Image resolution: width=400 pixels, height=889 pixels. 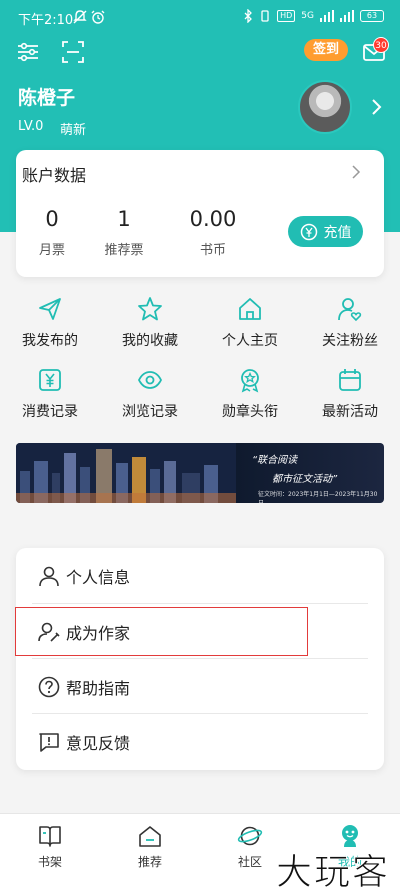 What do you see at coordinates (124, 219) in the screenshot?
I see `recommend-ticket-value: 1` at bounding box center [124, 219].